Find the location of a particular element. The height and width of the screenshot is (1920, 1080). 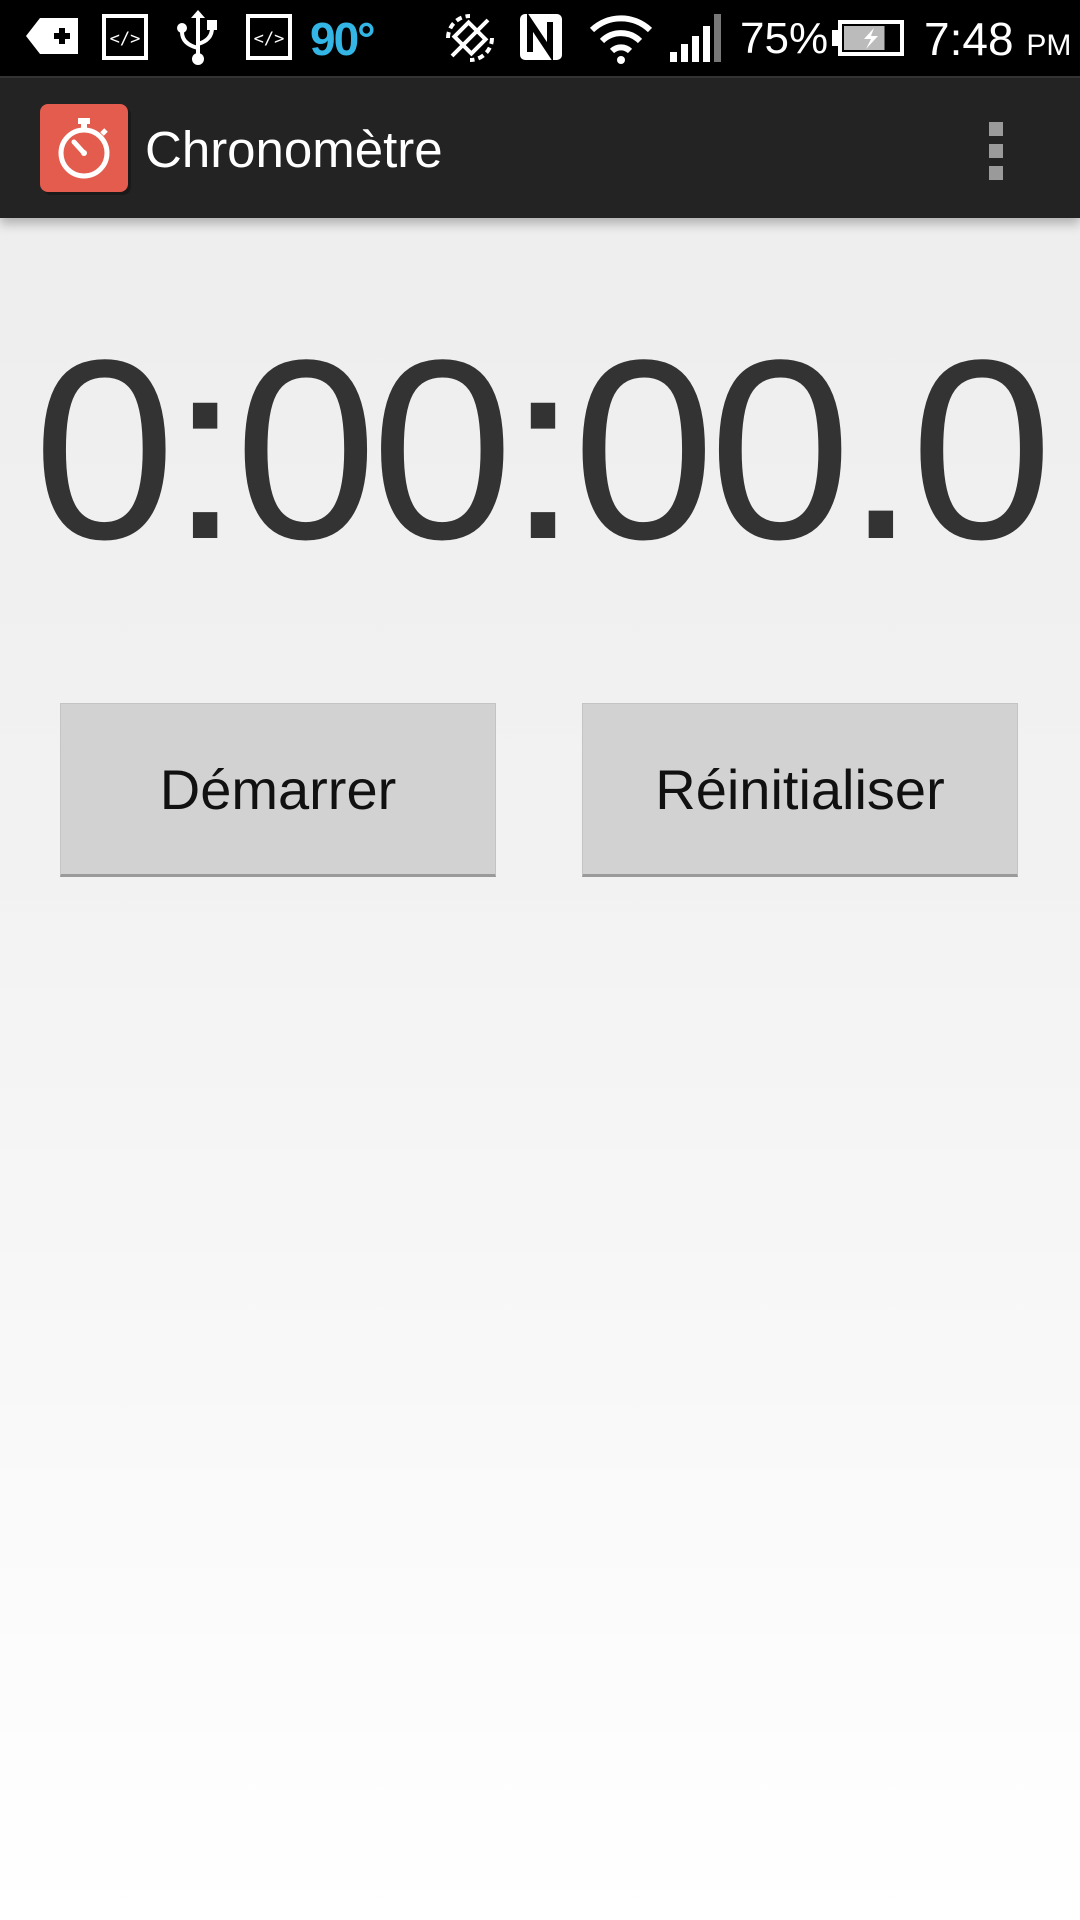

status-bar: </> </> 90° 75% 7:48 PM is located at coordinates (540, 38).